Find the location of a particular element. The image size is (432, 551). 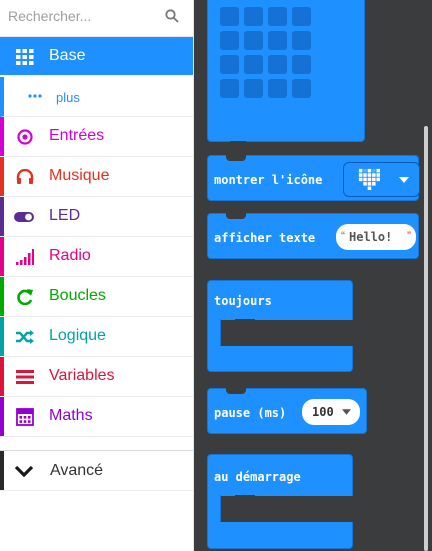

category-label: Avancé is located at coordinates (77, 470).